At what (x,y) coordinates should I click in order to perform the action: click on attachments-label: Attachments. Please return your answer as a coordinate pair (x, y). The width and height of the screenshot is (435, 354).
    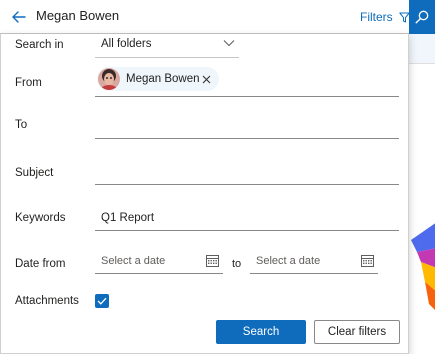
    Looking at the image, I should click on (47, 301).